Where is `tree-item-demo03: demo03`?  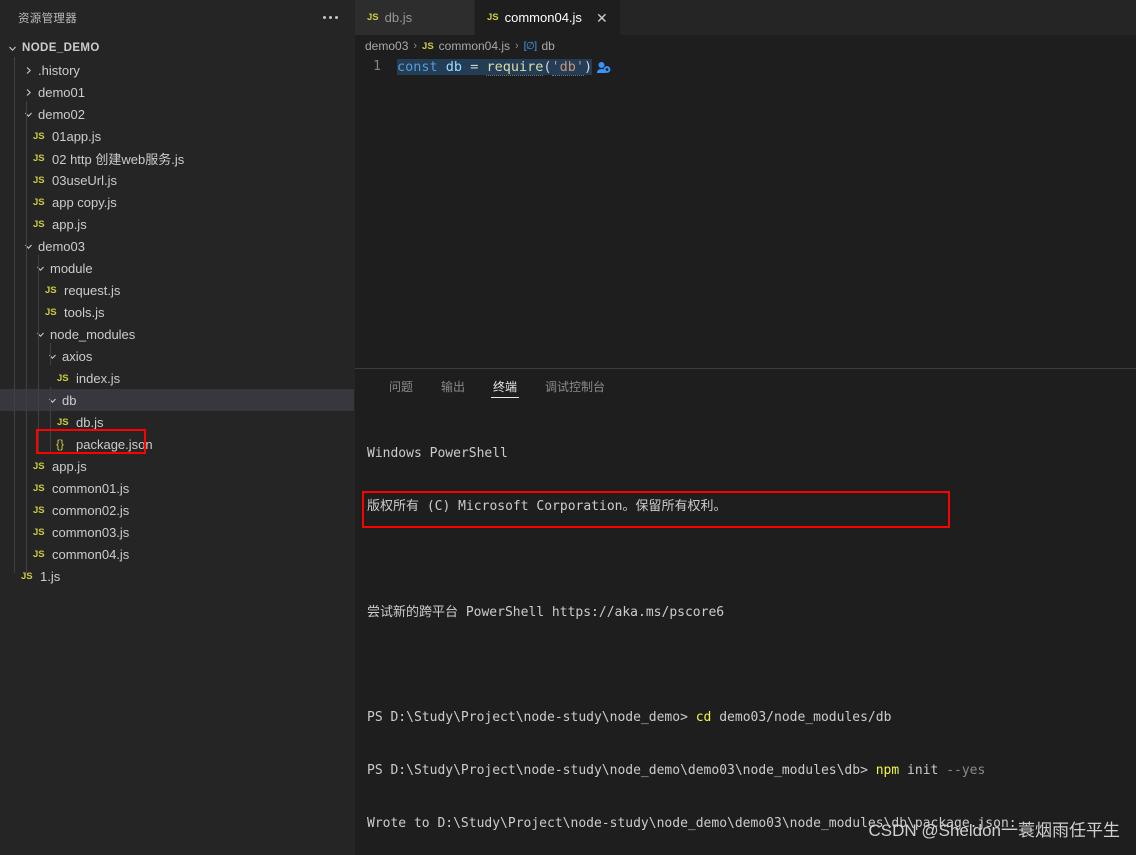
tree-item-demo03: demo03 is located at coordinates (177, 246).